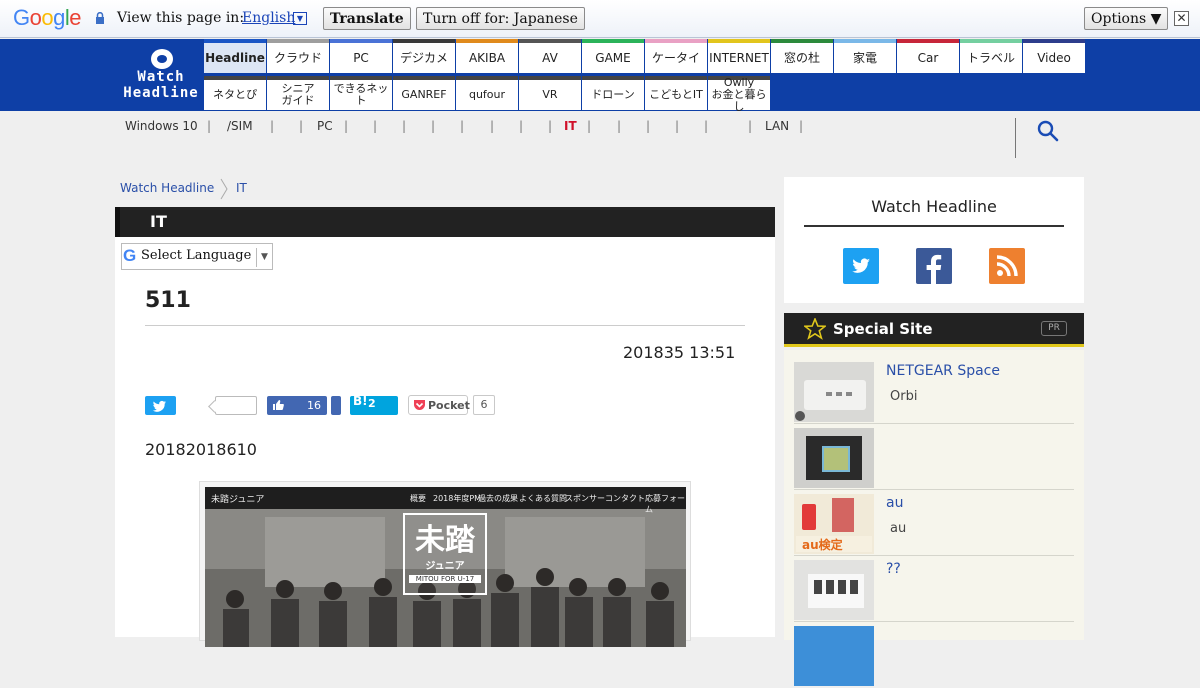  Describe the element at coordinates (1181, 18) in the screenshot. I see `close-icon: ✕` at that location.